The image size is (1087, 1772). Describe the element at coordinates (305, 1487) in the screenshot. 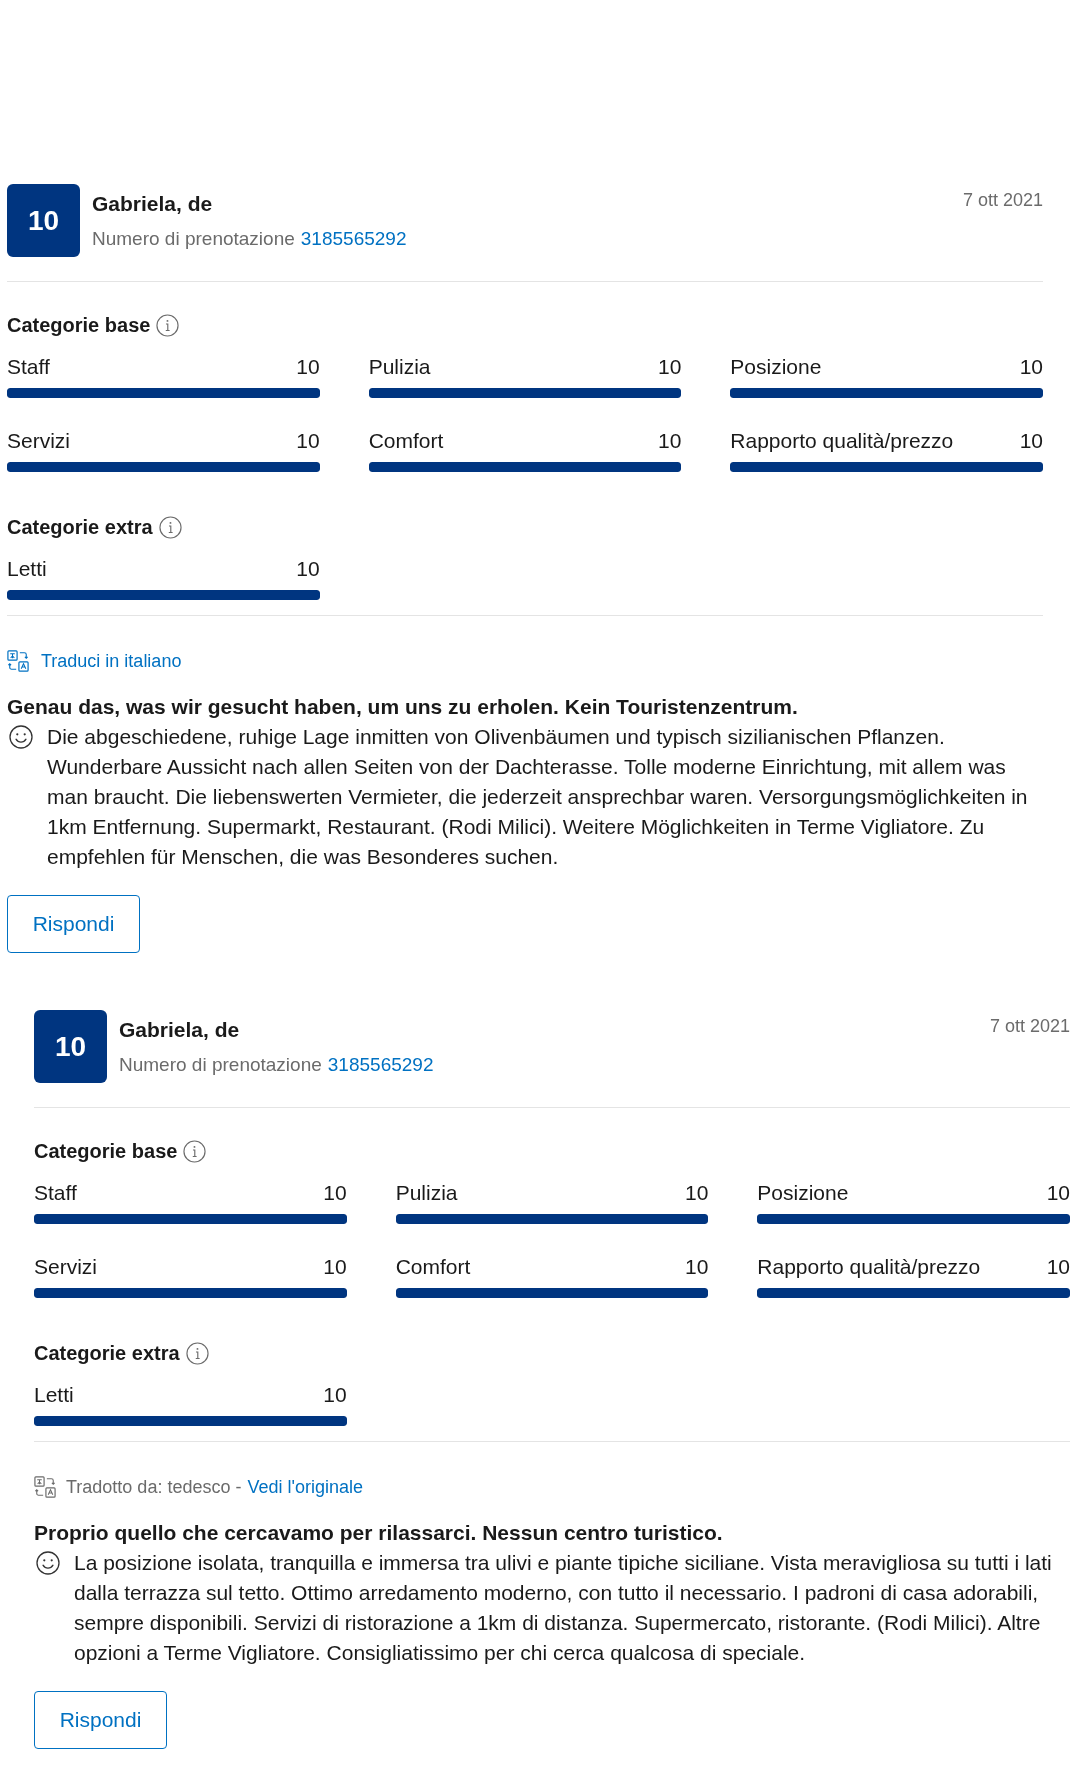

I see `view-original-link: Vedi l'originale` at that location.